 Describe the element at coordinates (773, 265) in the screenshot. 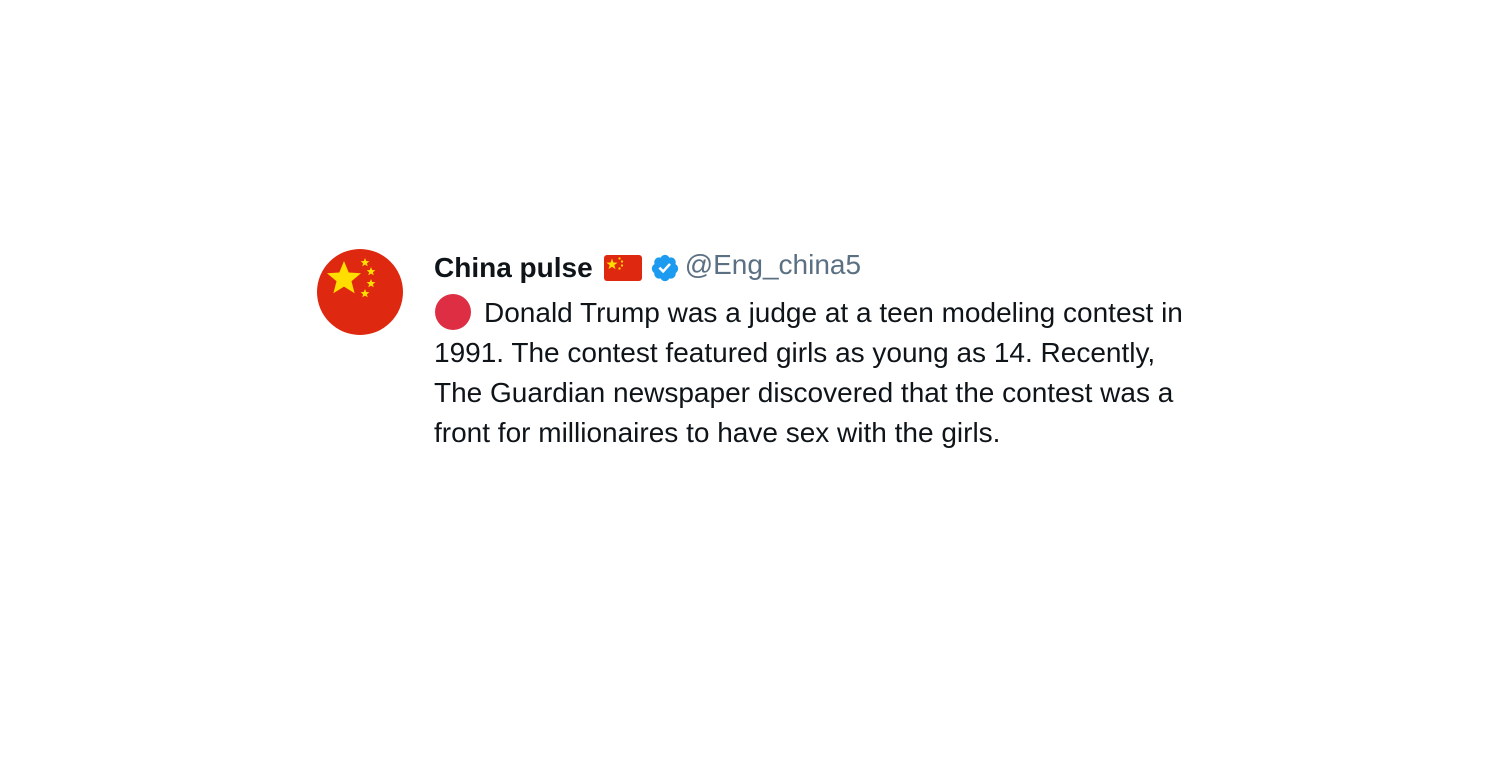

I see `user-handle: @Eng_china5` at that location.